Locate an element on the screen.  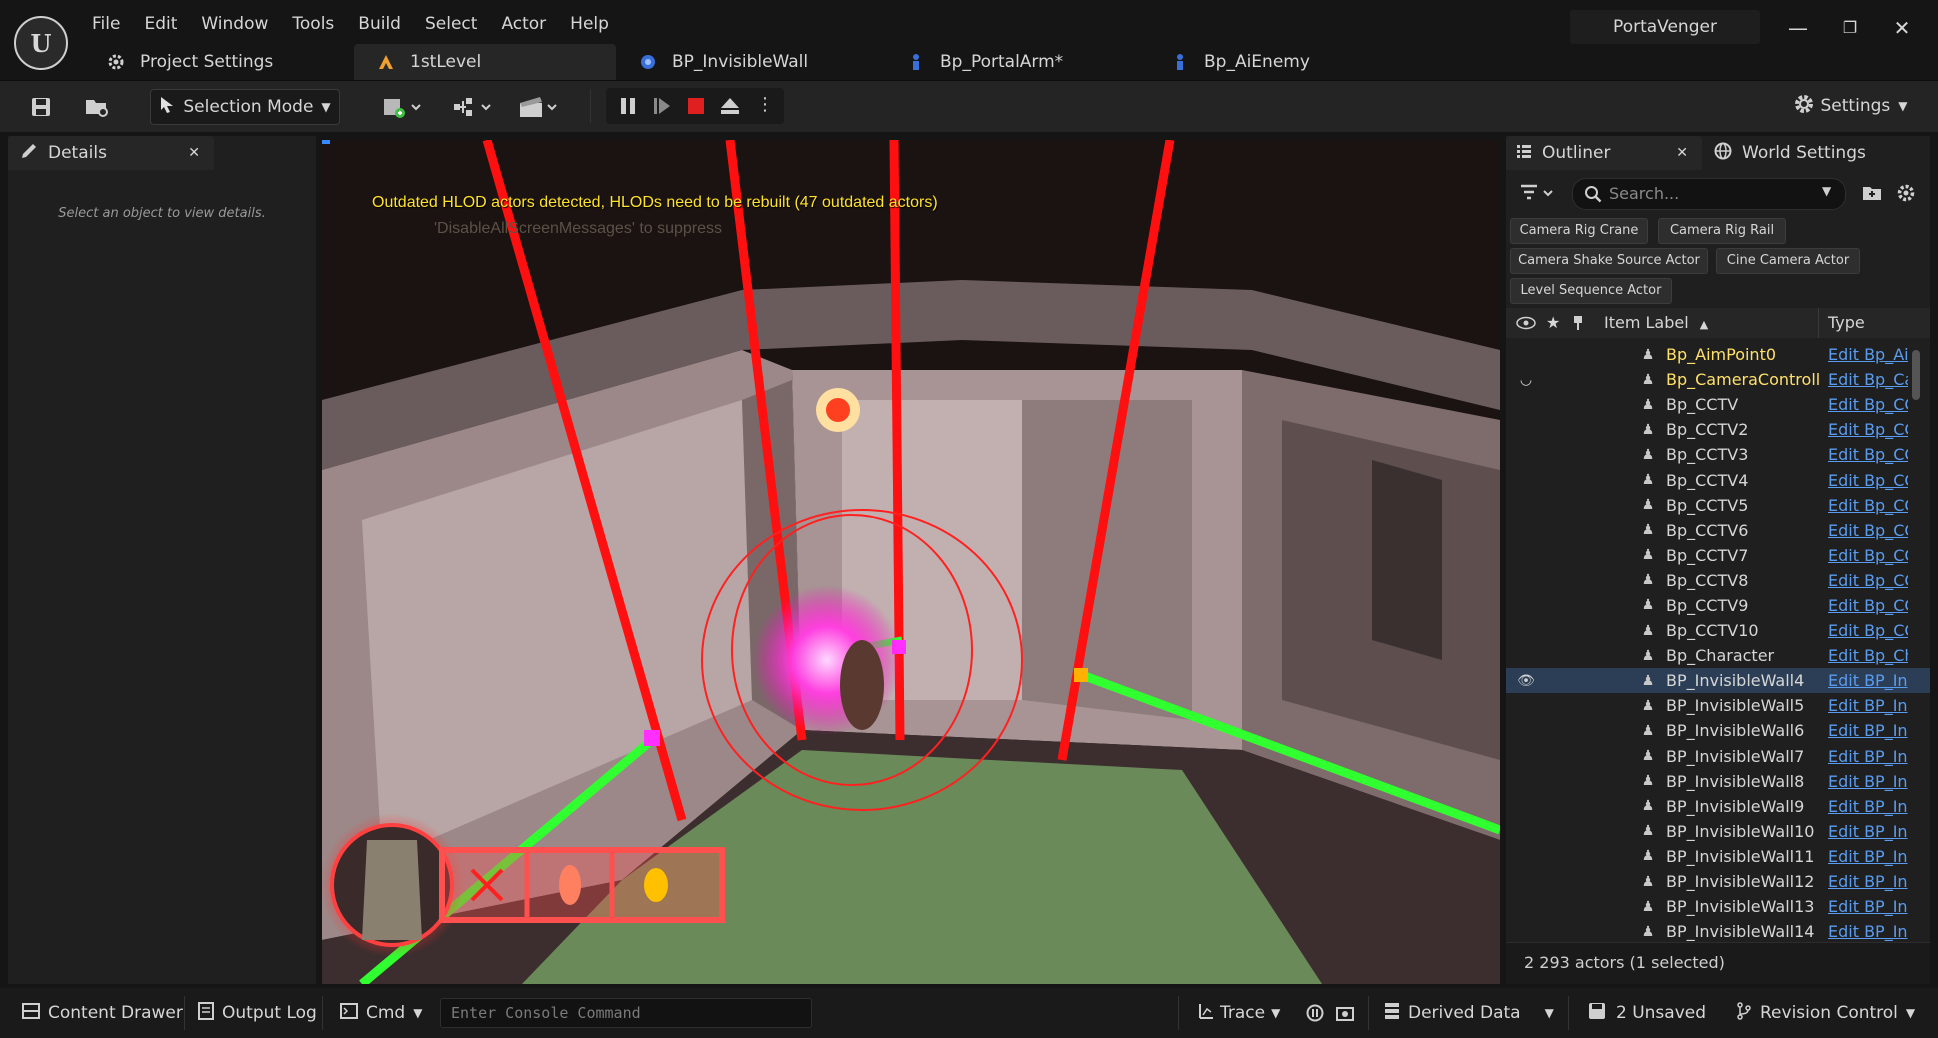
outliner-row: ♟ BP_InvisibleWall13 Edit BP_In is located at coordinates (1718, 906).